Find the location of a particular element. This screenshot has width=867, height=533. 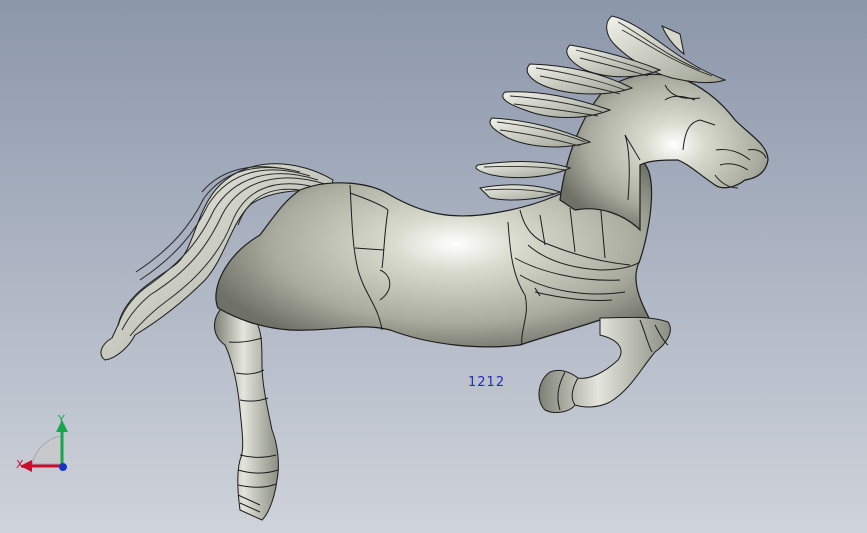

x-axis-label: X is located at coordinates (20, 464).